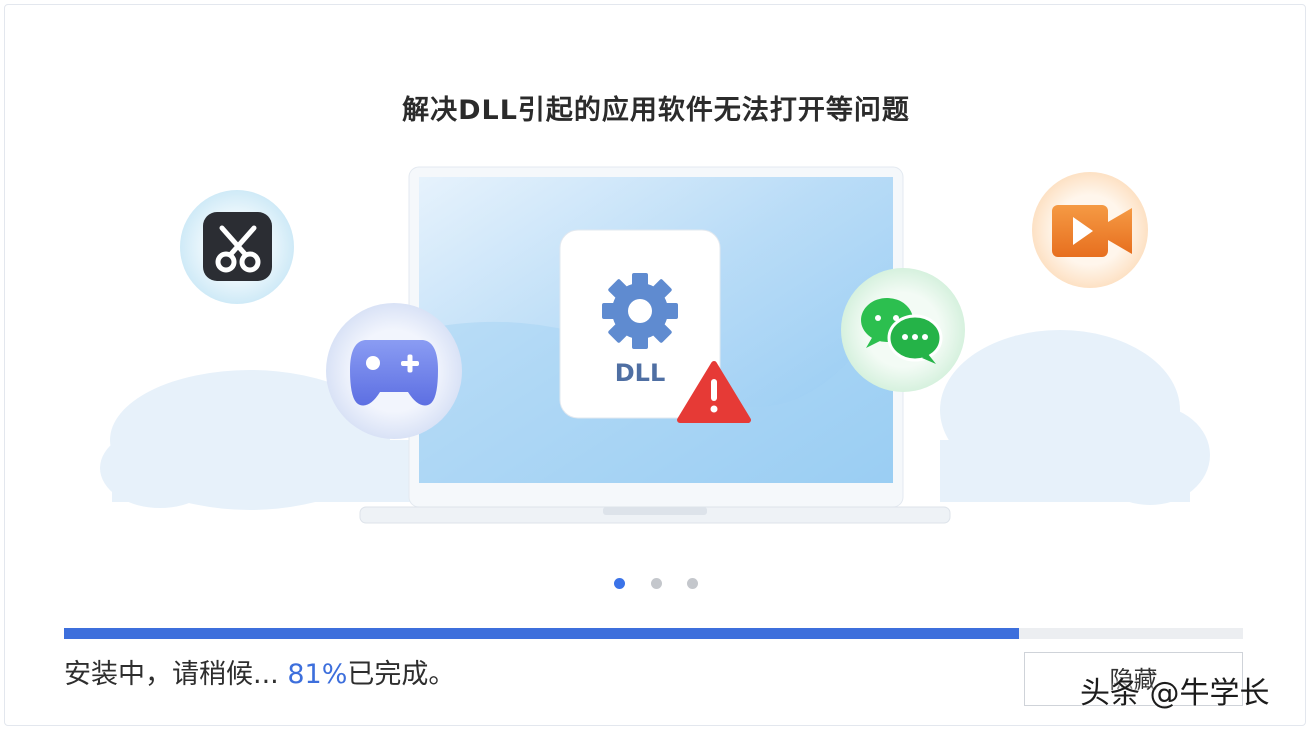  What do you see at coordinates (237, 247) in the screenshot?
I see `screenshot-app-icon` at bounding box center [237, 247].